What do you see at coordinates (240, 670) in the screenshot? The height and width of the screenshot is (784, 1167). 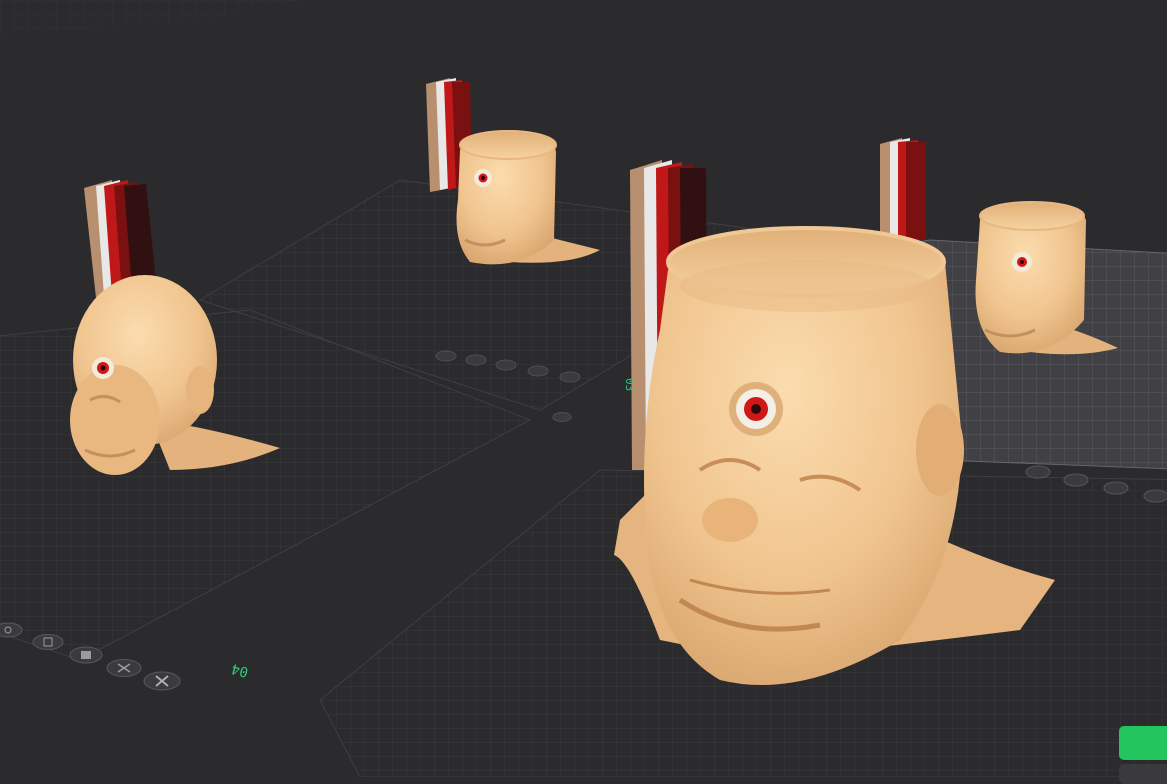 I see `plate-number-label: 04` at bounding box center [240, 670].